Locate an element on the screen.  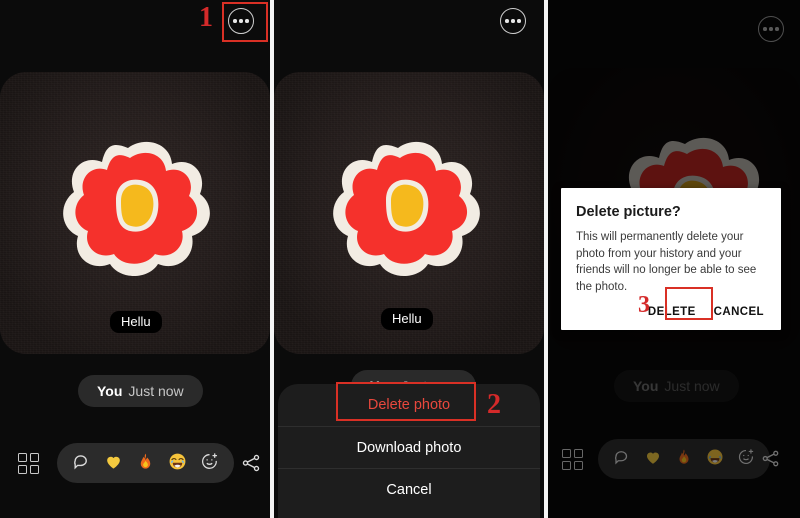
step-3-number: 3 is located at coordinates (644, 305).